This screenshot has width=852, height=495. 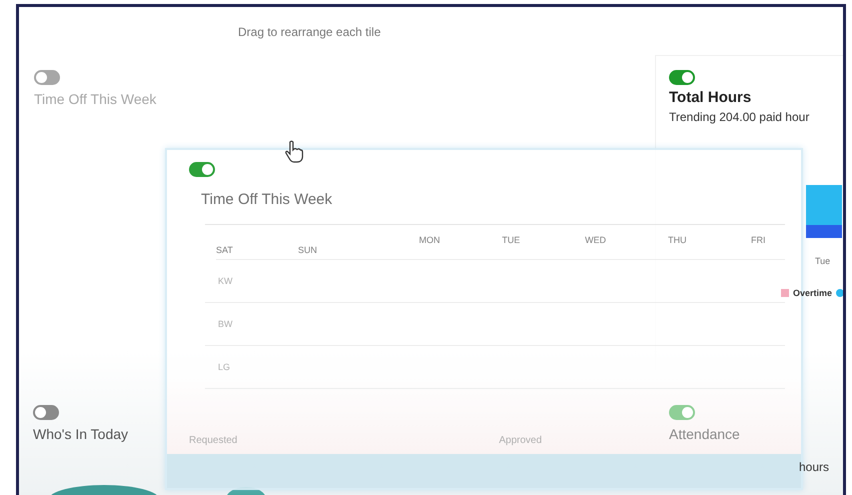 What do you see at coordinates (710, 97) in the screenshot?
I see `tile-title: Total Hours` at bounding box center [710, 97].